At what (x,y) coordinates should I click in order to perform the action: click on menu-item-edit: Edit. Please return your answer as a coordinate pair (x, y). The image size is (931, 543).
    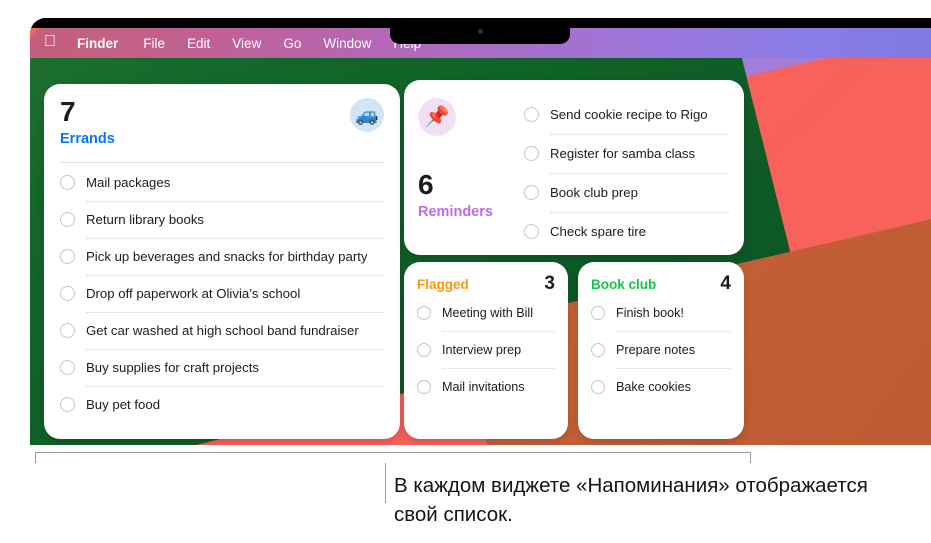
    Looking at the image, I should click on (198, 43).